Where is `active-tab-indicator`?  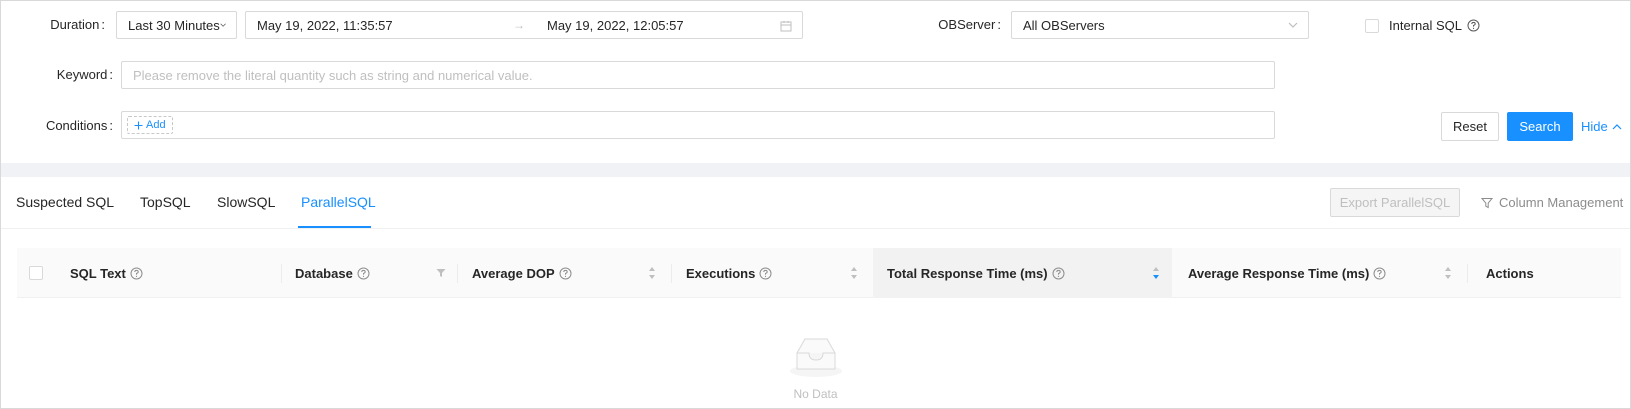 active-tab-indicator is located at coordinates (334, 227).